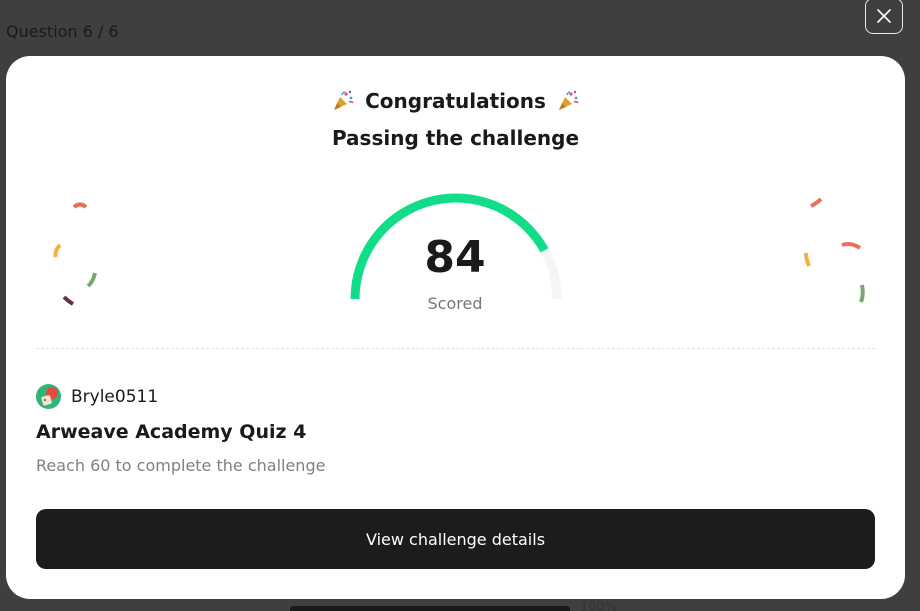  Describe the element at coordinates (599, 605) in the screenshot. I see `progress-label: 100%` at that location.